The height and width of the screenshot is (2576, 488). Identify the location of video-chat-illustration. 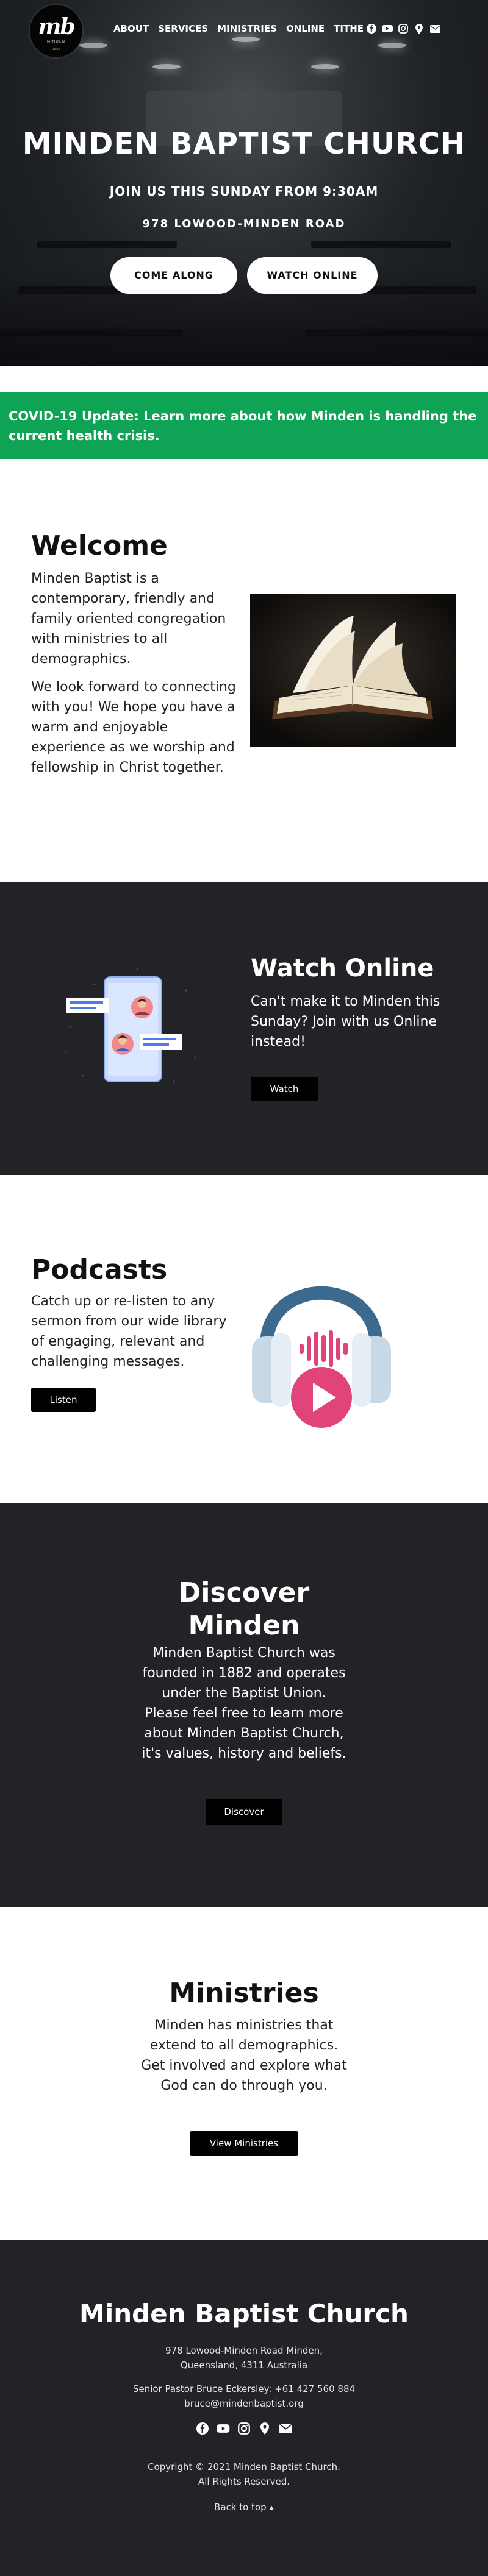
(134, 1027).